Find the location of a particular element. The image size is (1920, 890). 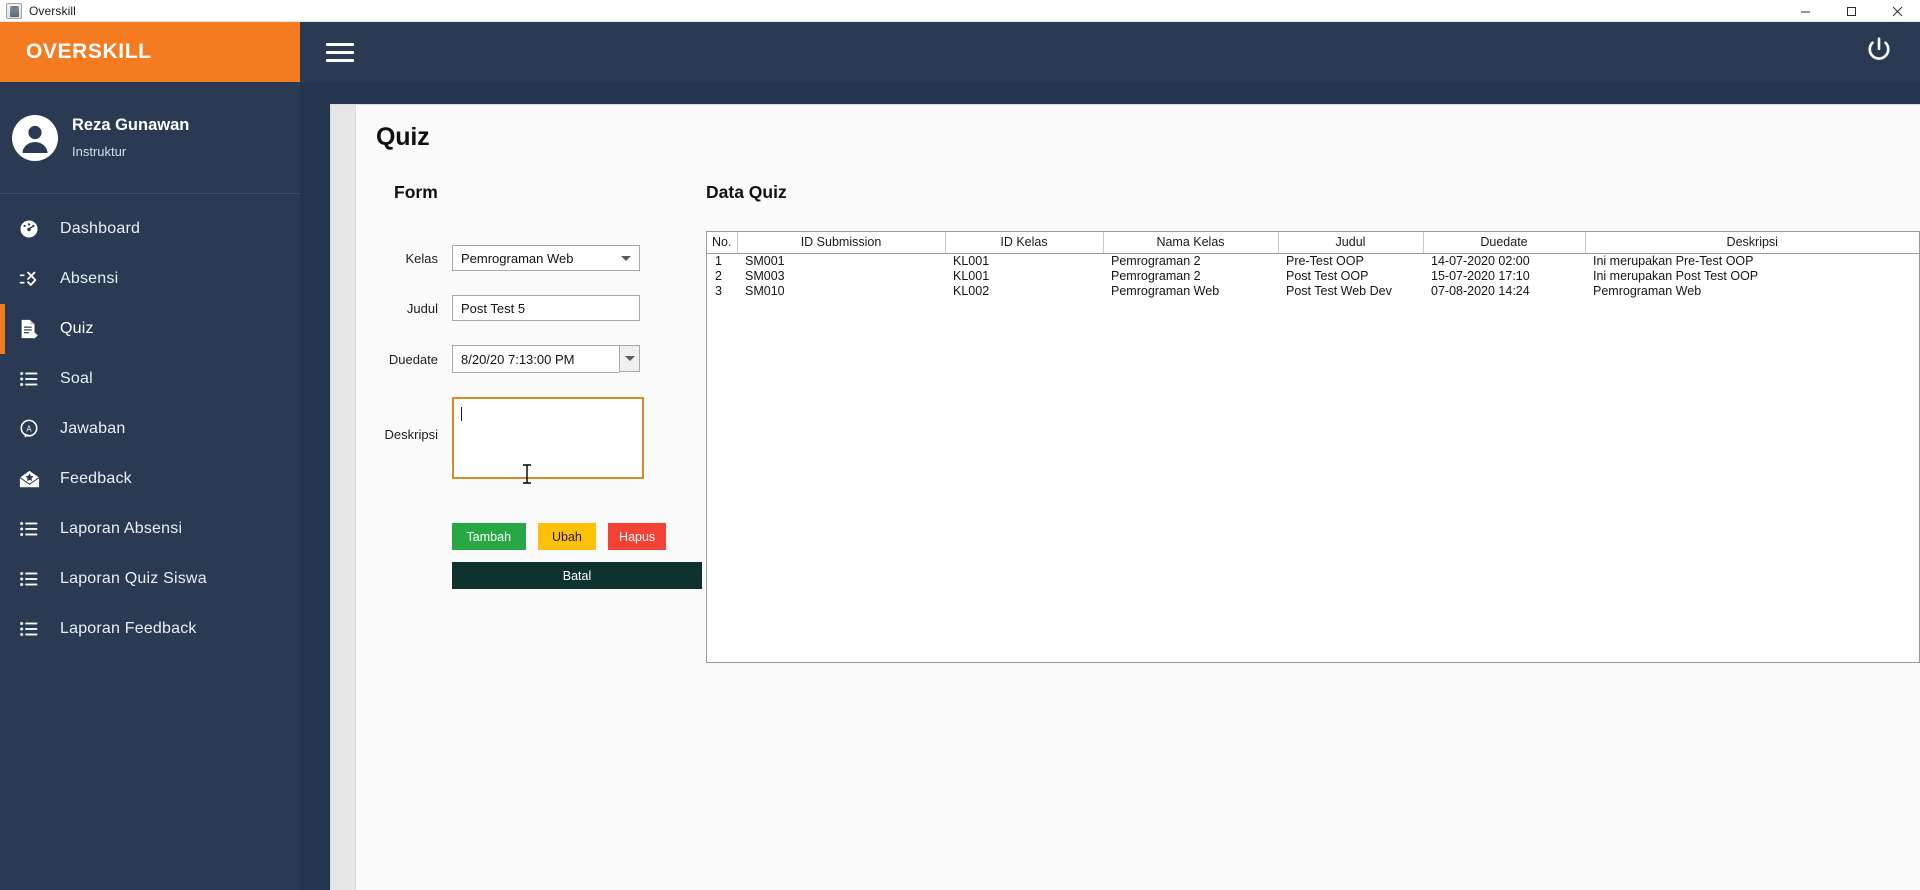

sidebar-item-laporan-feedback: Laporan Feedback is located at coordinates (150, 629).